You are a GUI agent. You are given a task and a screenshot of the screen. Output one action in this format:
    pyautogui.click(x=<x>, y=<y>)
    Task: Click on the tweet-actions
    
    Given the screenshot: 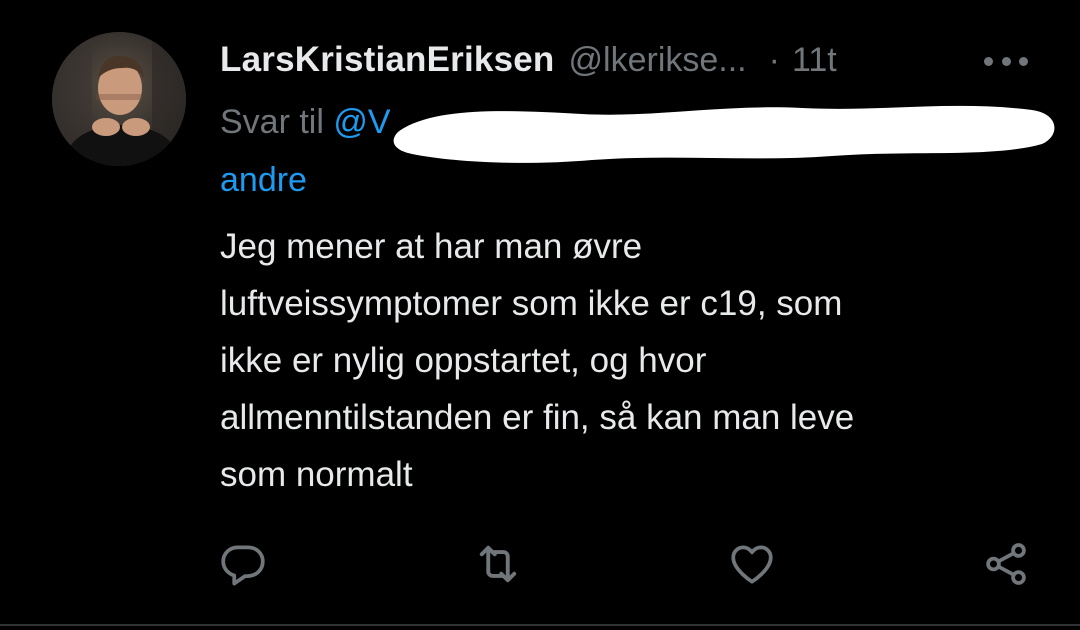 What is the action you would take?
    pyautogui.click(x=540, y=564)
    